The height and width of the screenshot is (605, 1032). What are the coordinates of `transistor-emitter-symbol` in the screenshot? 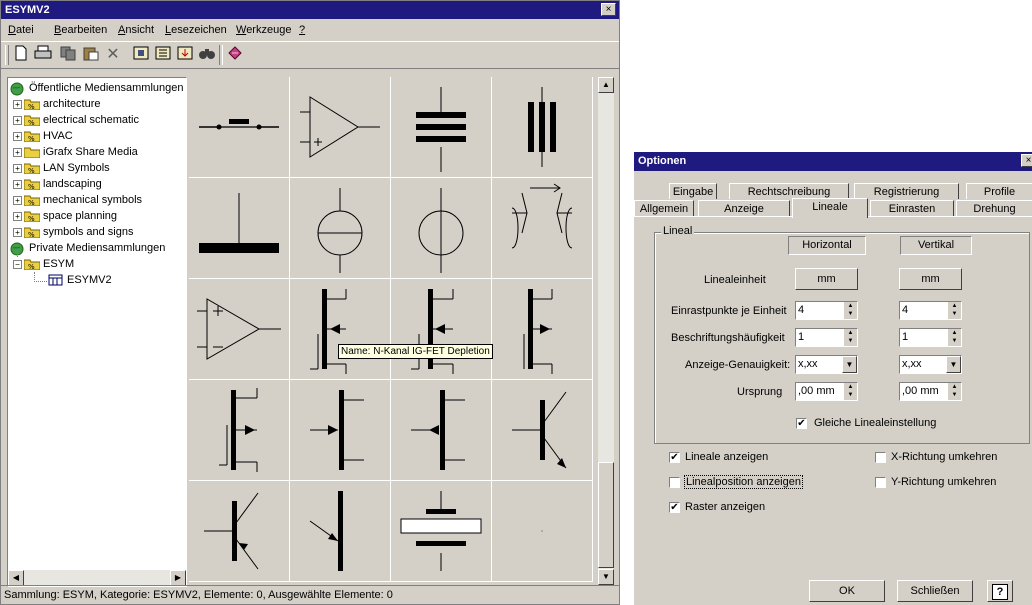 It's located at (340, 531).